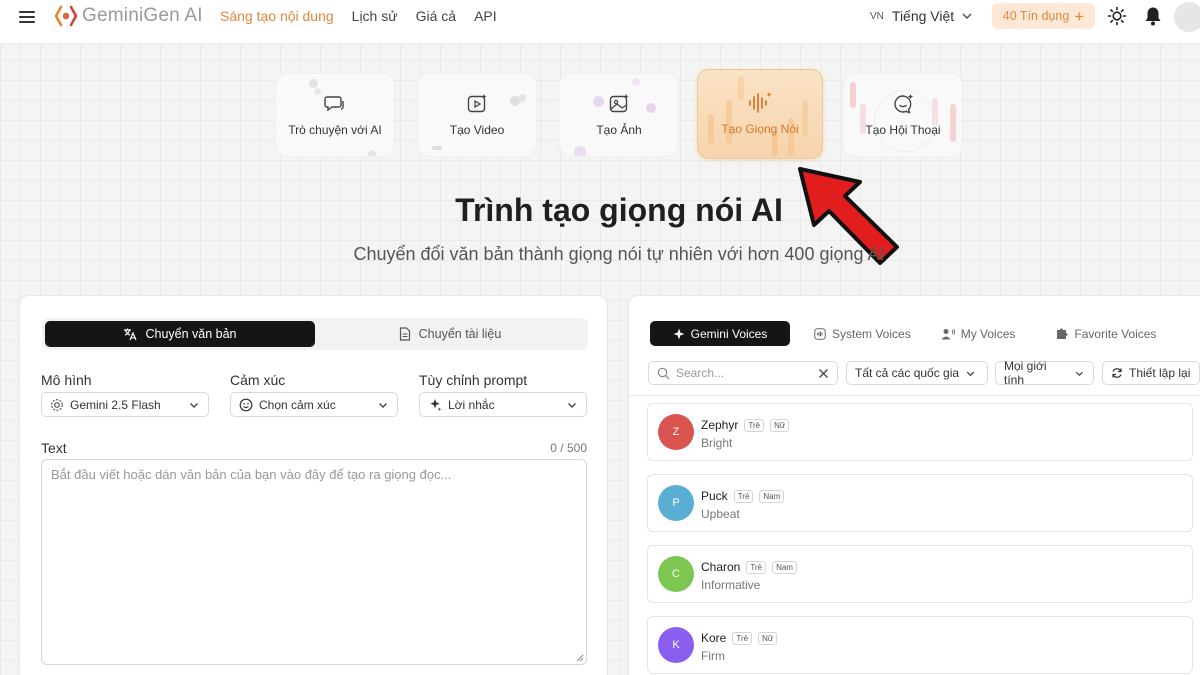 This screenshot has width=1200, height=675. I want to click on voice-name: Zephyr, so click(720, 425).